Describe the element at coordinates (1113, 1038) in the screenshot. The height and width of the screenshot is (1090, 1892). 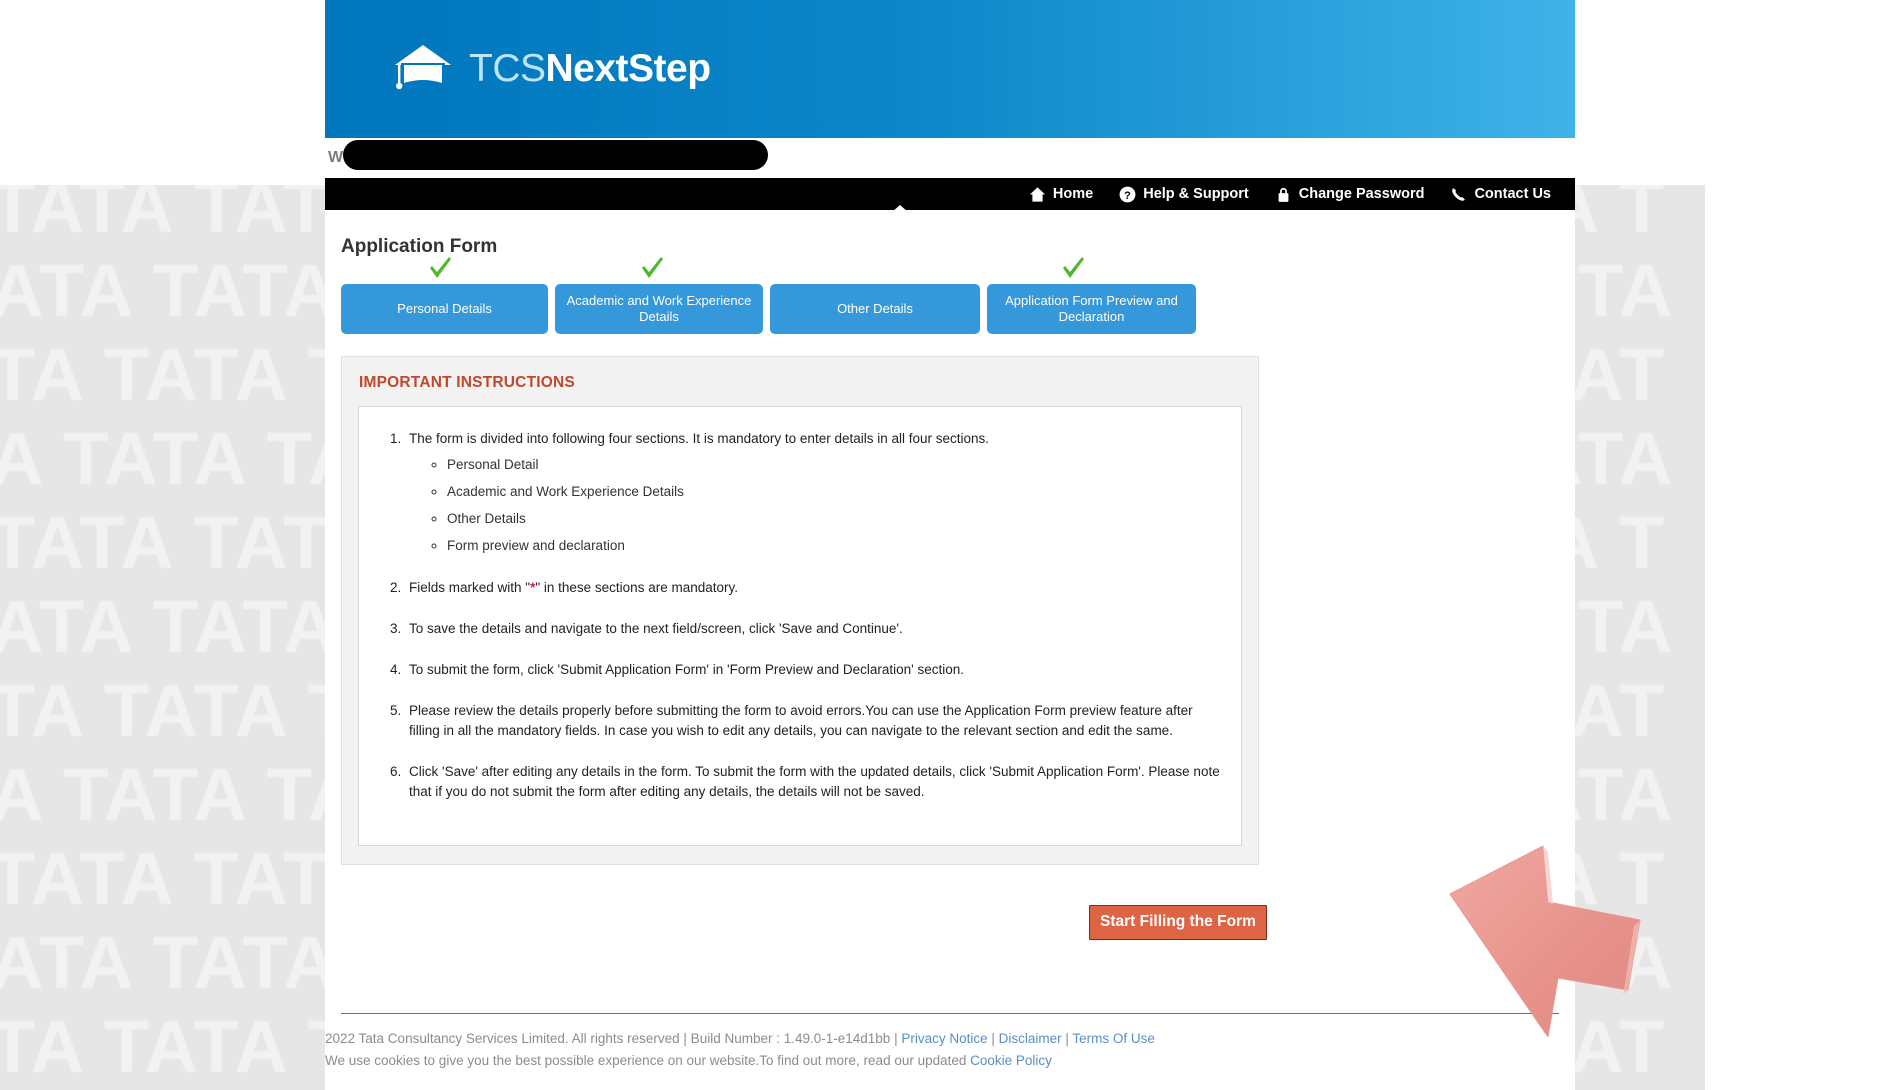
I see `footer-link-terms-of-use: Terms Of Use` at that location.